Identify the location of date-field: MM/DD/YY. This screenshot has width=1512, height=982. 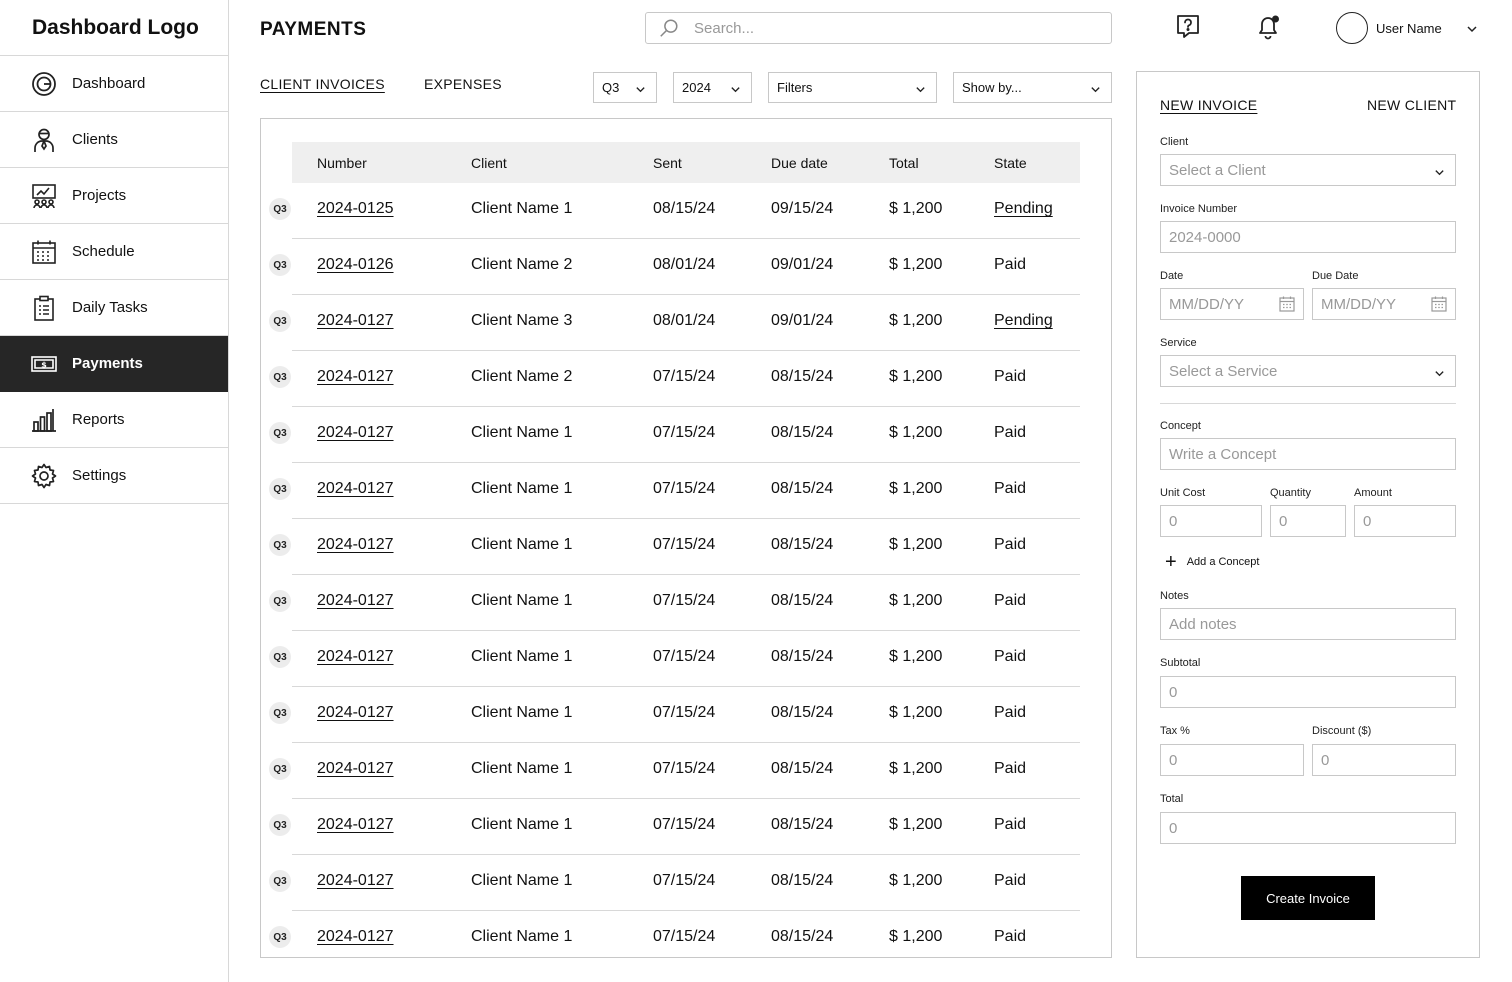
(1232, 304).